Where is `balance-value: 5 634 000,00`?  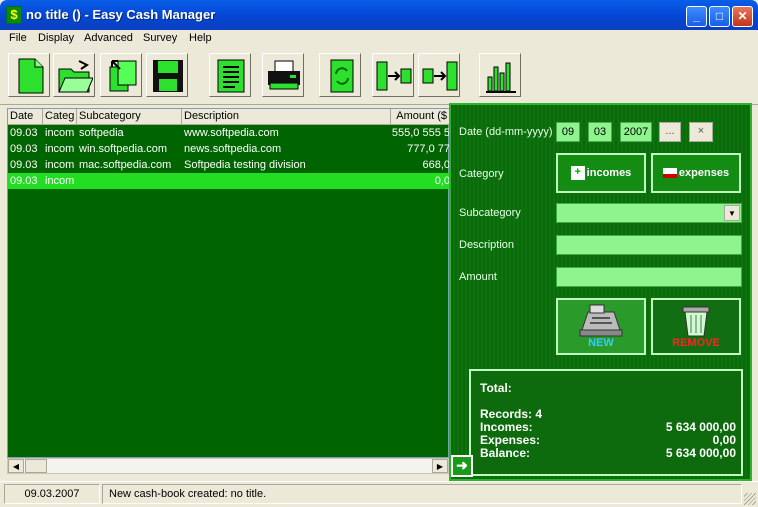 balance-value: 5 634 000,00 is located at coordinates (700, 453).